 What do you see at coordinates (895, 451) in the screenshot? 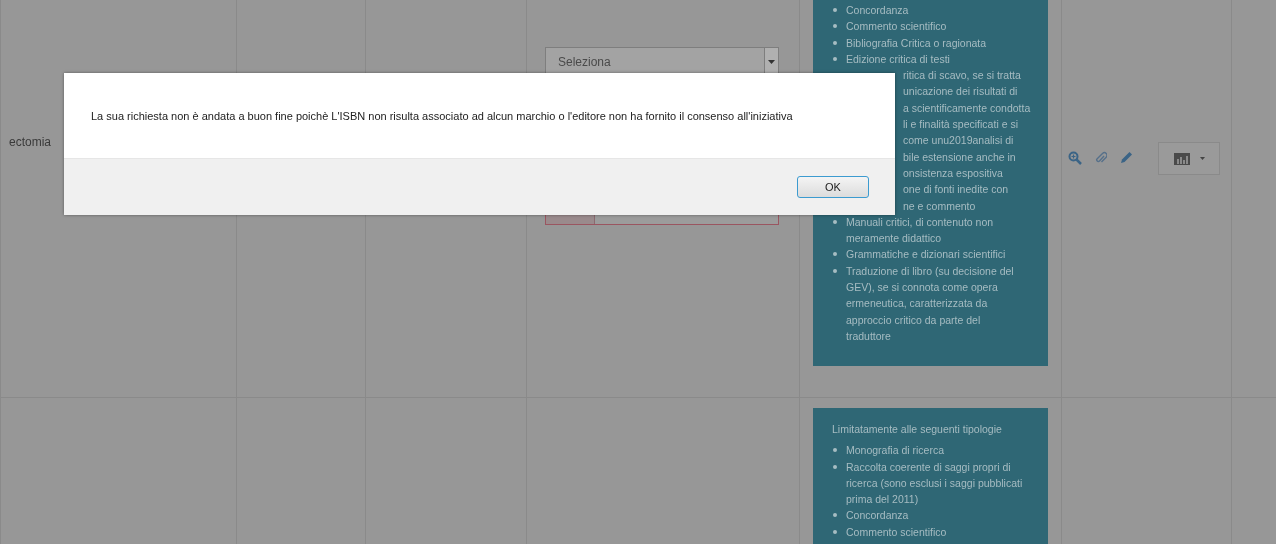
I see `list-item-text: Monografia di ricerca` at bounding box center [895, 451].